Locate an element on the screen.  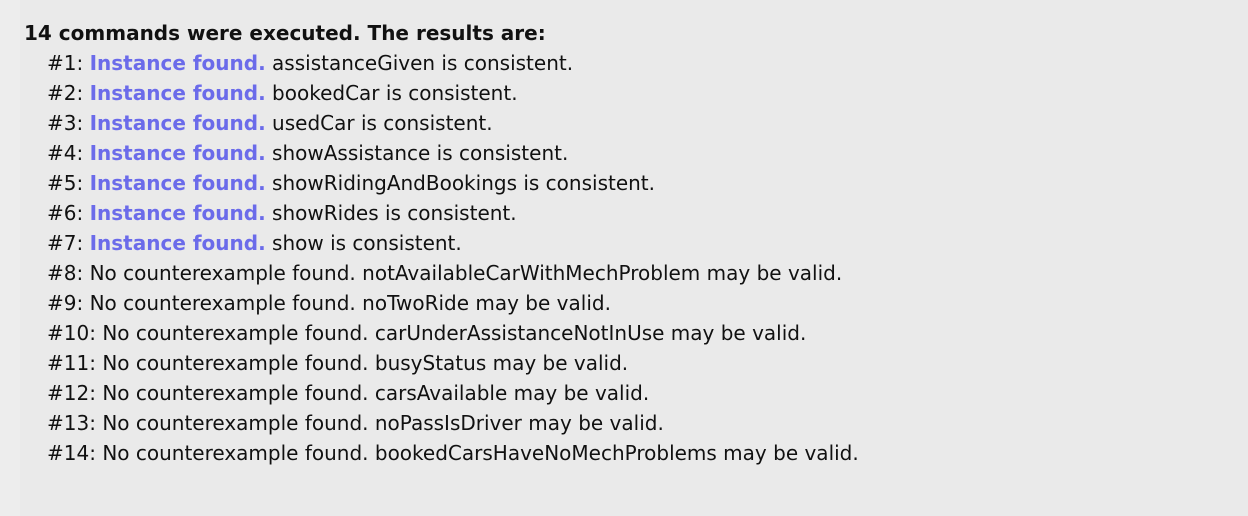
result-text: showRidingAndBookings is consistent. is located at coordinates (464, 183).